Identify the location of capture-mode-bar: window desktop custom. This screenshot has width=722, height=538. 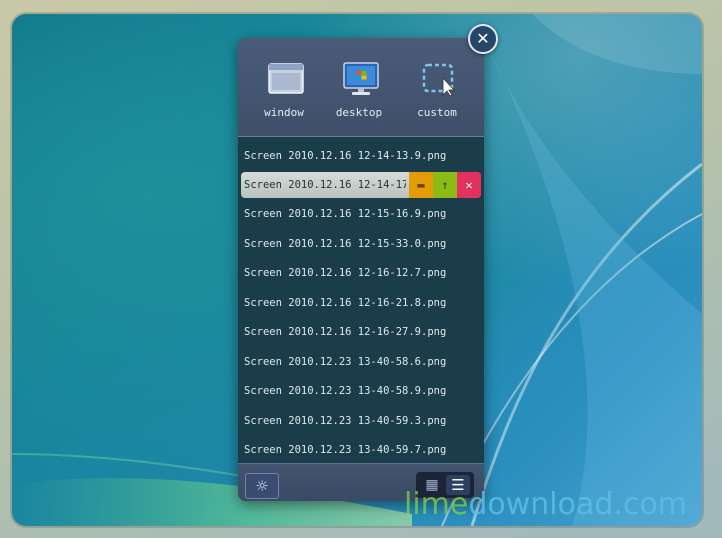
(361, 87).